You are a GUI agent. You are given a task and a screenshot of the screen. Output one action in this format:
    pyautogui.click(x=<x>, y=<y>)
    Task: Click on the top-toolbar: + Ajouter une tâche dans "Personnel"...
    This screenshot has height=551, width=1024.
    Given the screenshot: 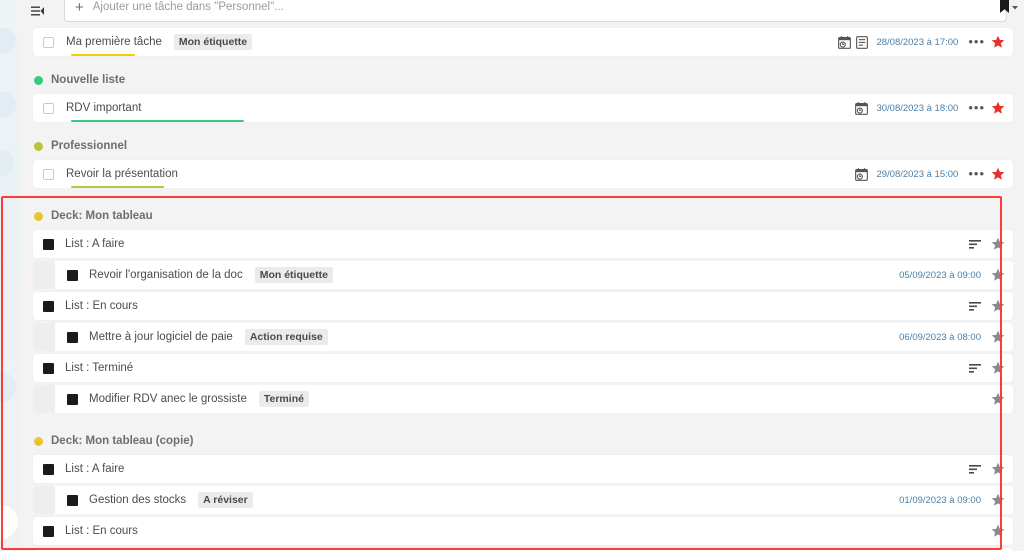 What is the action you would take?
    pyautogui.click(x=522, y=11)
    